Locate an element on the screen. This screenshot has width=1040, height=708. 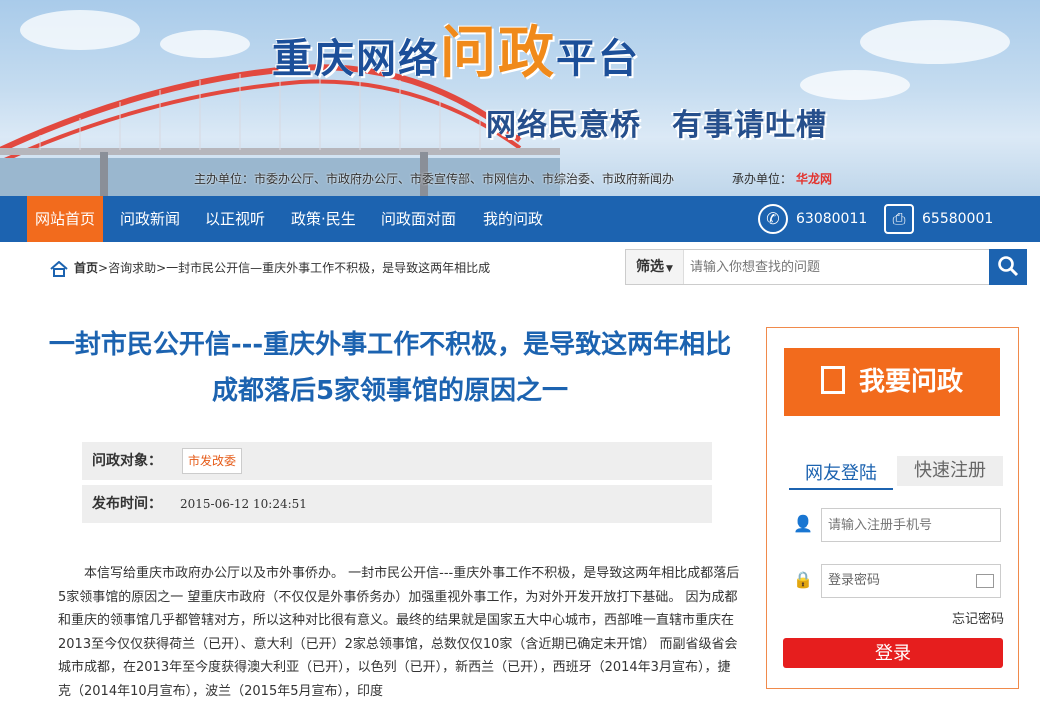
search-icon is located at coordinates (1008, 265).